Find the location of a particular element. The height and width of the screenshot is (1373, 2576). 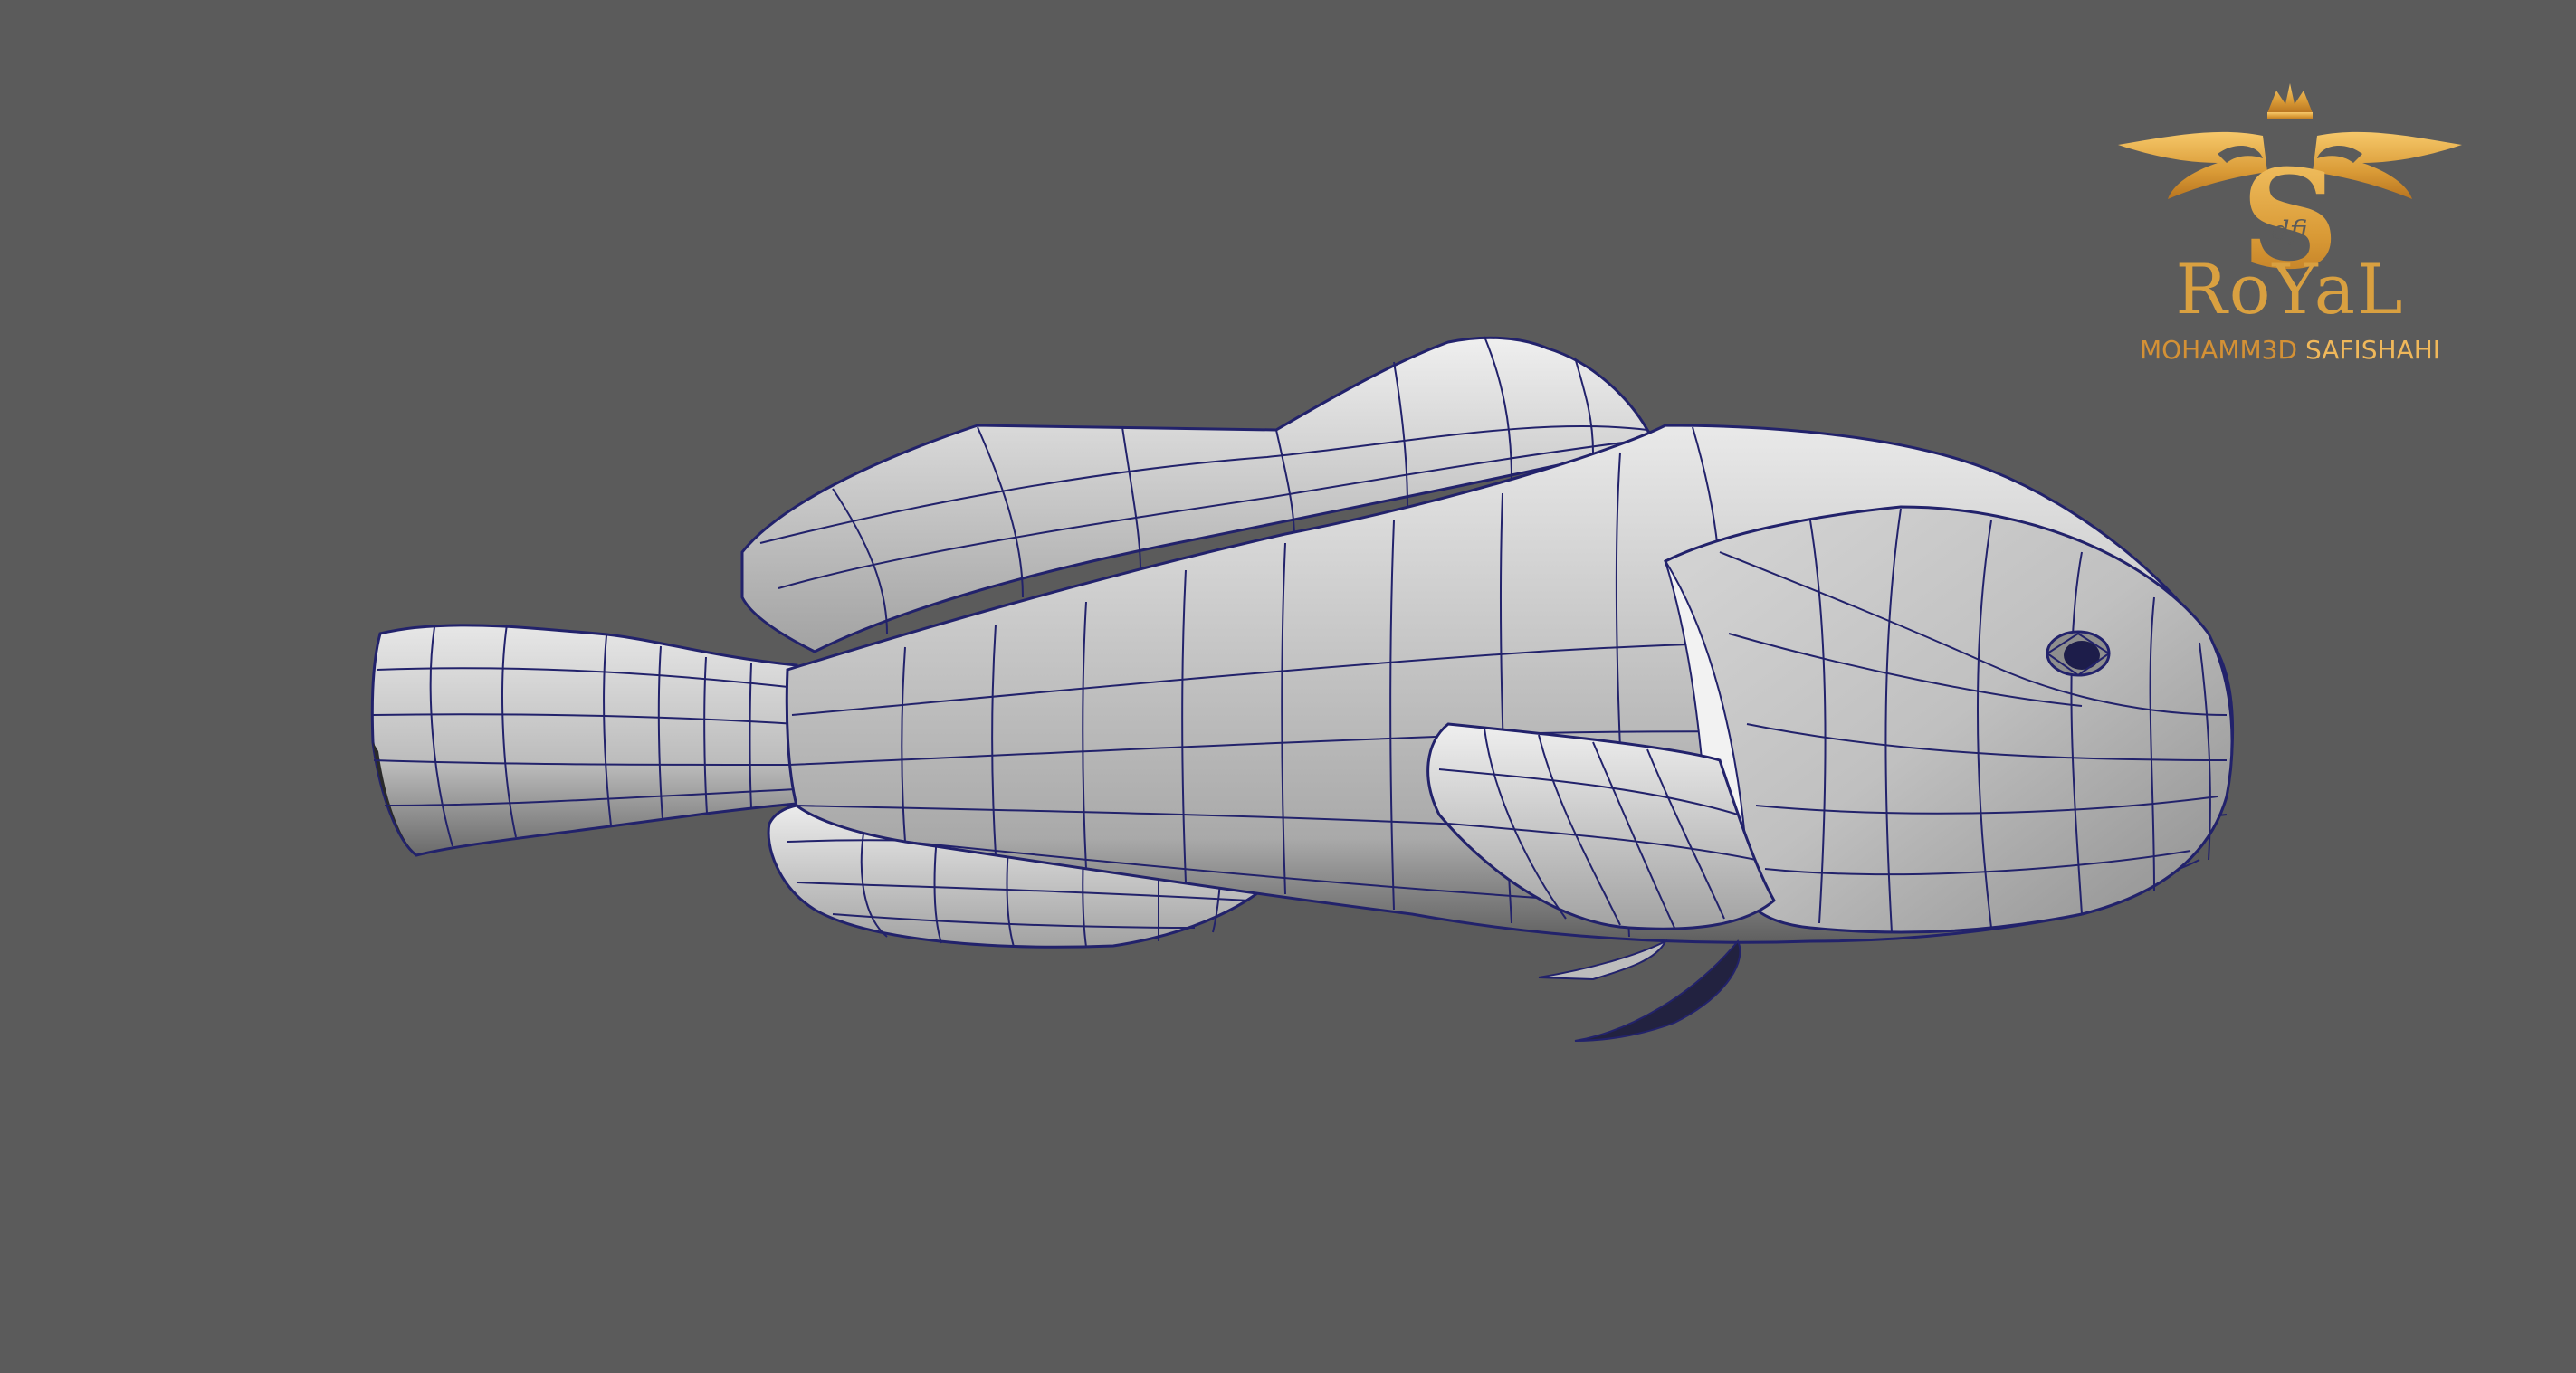

watermark-subtitle: MOHAMM3D SAFISHAHI is located at coordinates (2290, 350).